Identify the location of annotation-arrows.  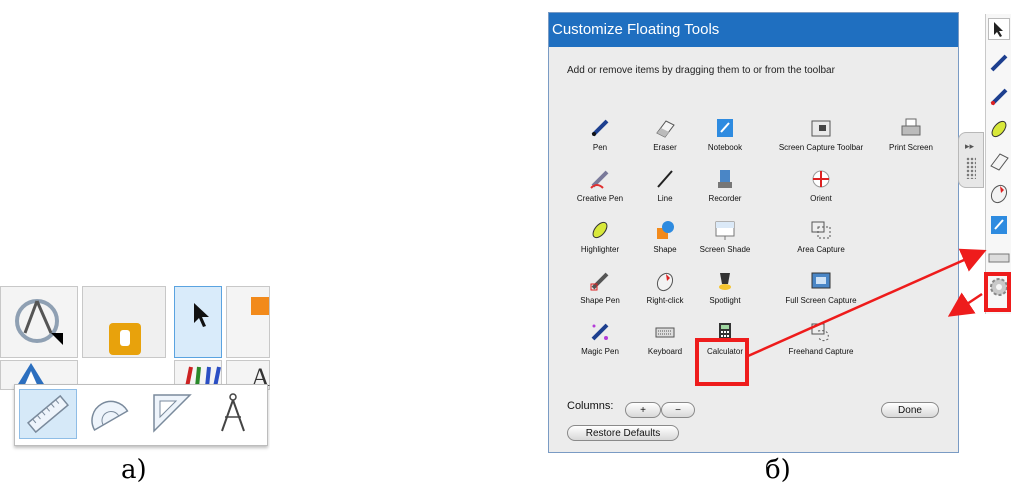
(867, 303).